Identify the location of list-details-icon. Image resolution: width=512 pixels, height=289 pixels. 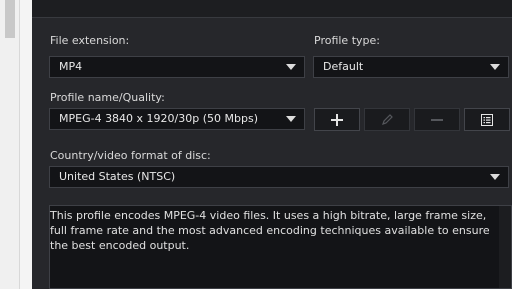
(487, 119).